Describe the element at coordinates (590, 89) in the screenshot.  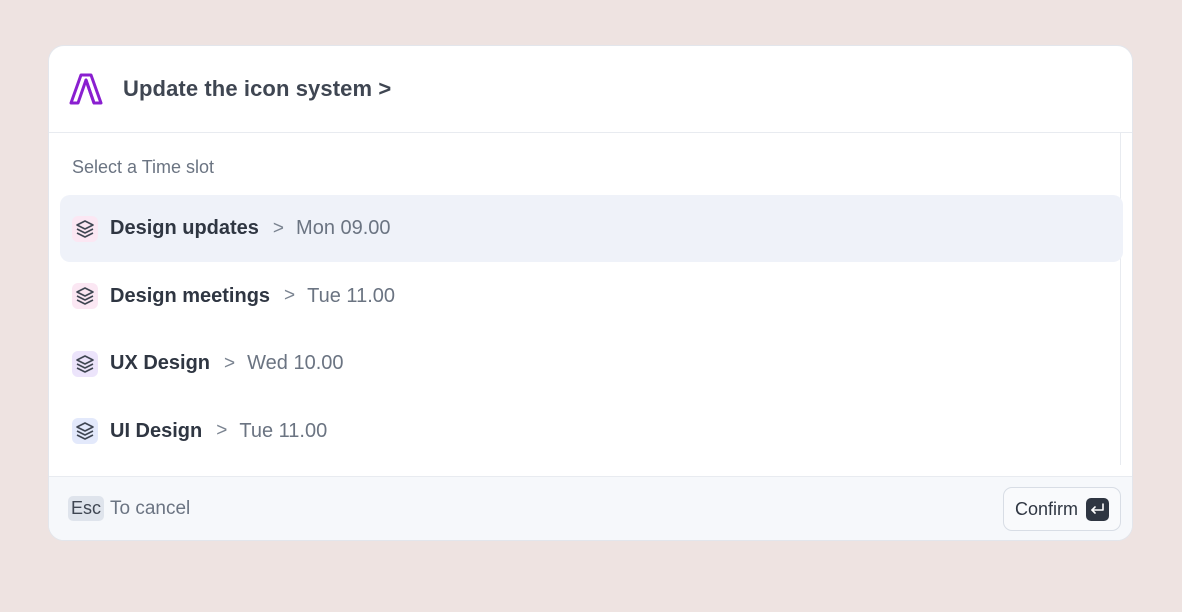
I see `dialog-header: Update the icon system >` at that location.